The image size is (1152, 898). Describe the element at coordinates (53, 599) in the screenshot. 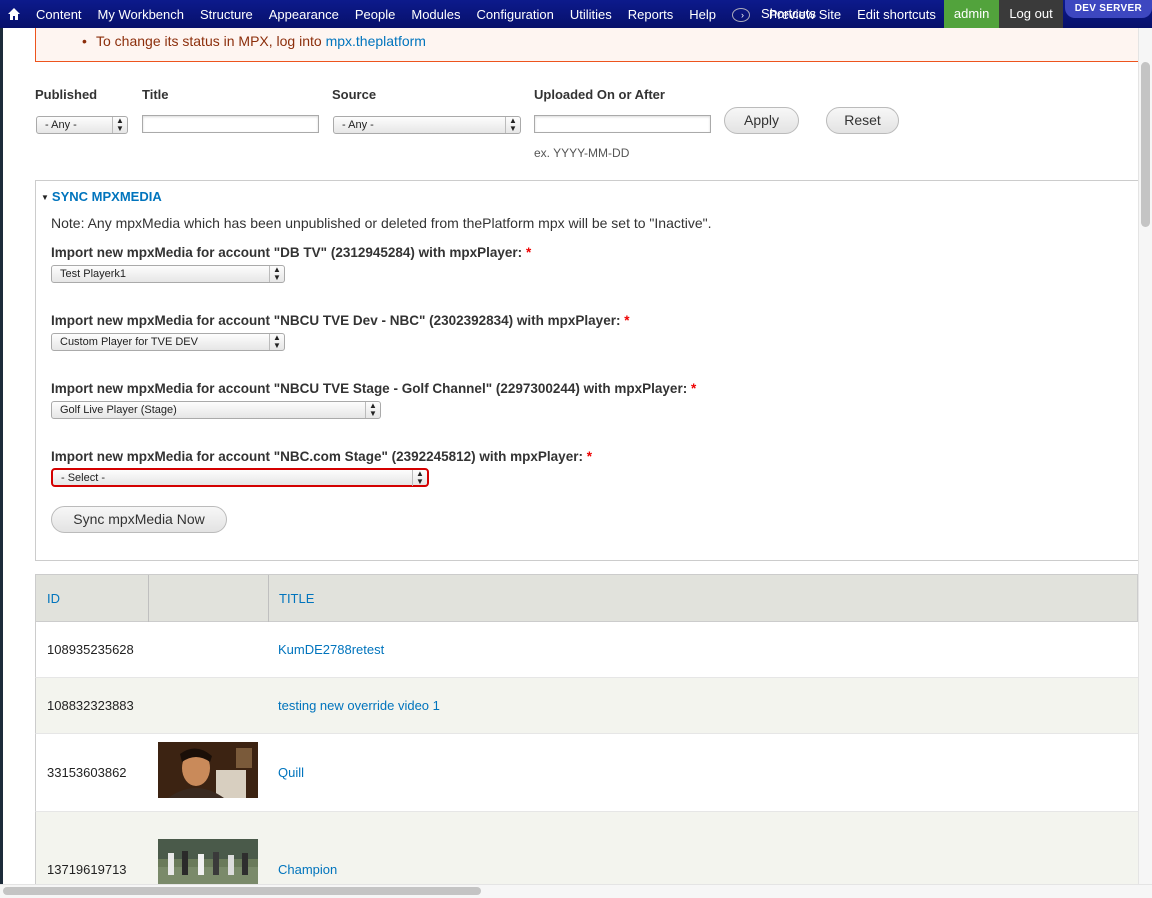

I see `id-column-header: ID` at that location.